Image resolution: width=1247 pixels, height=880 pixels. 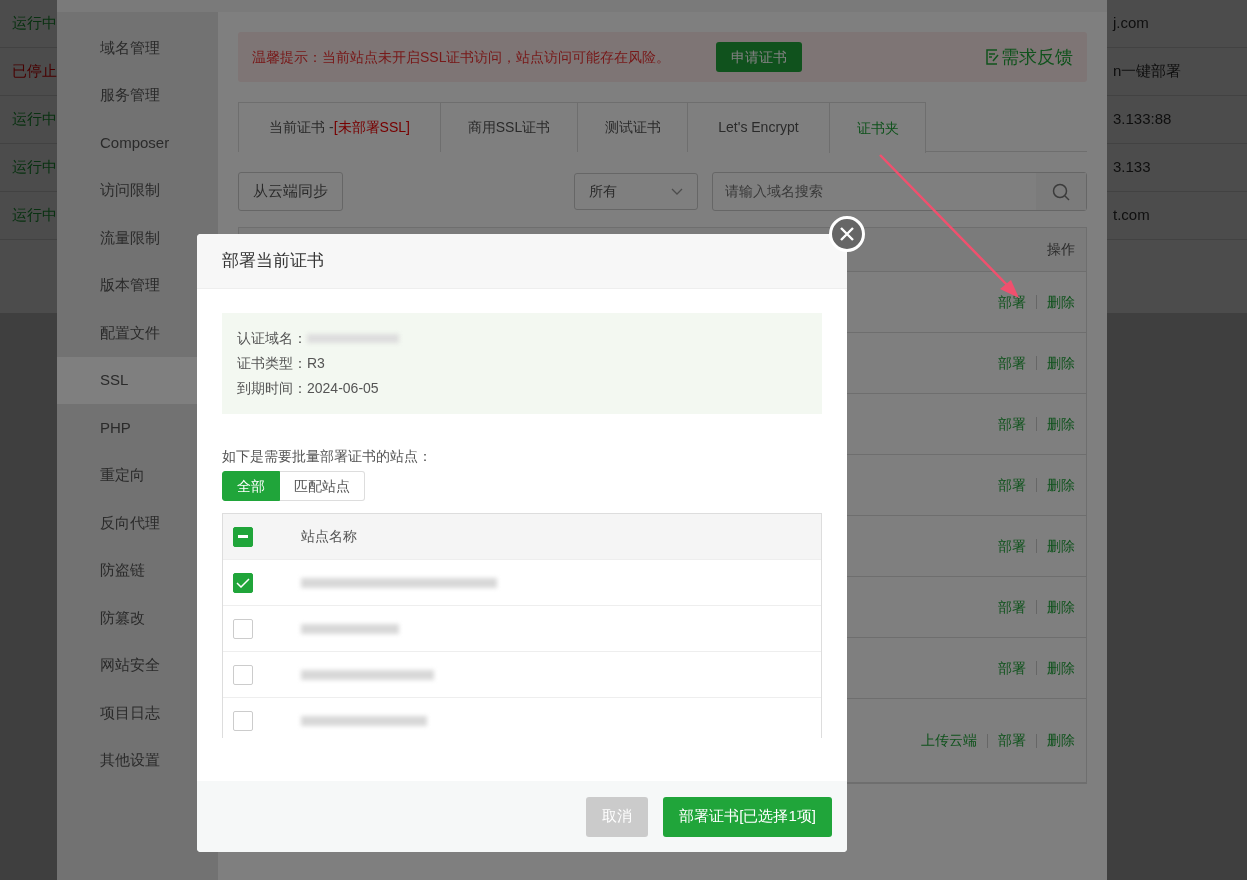 I want to click on search-box: 请输入域名搜索, so click(x=899, y=191).